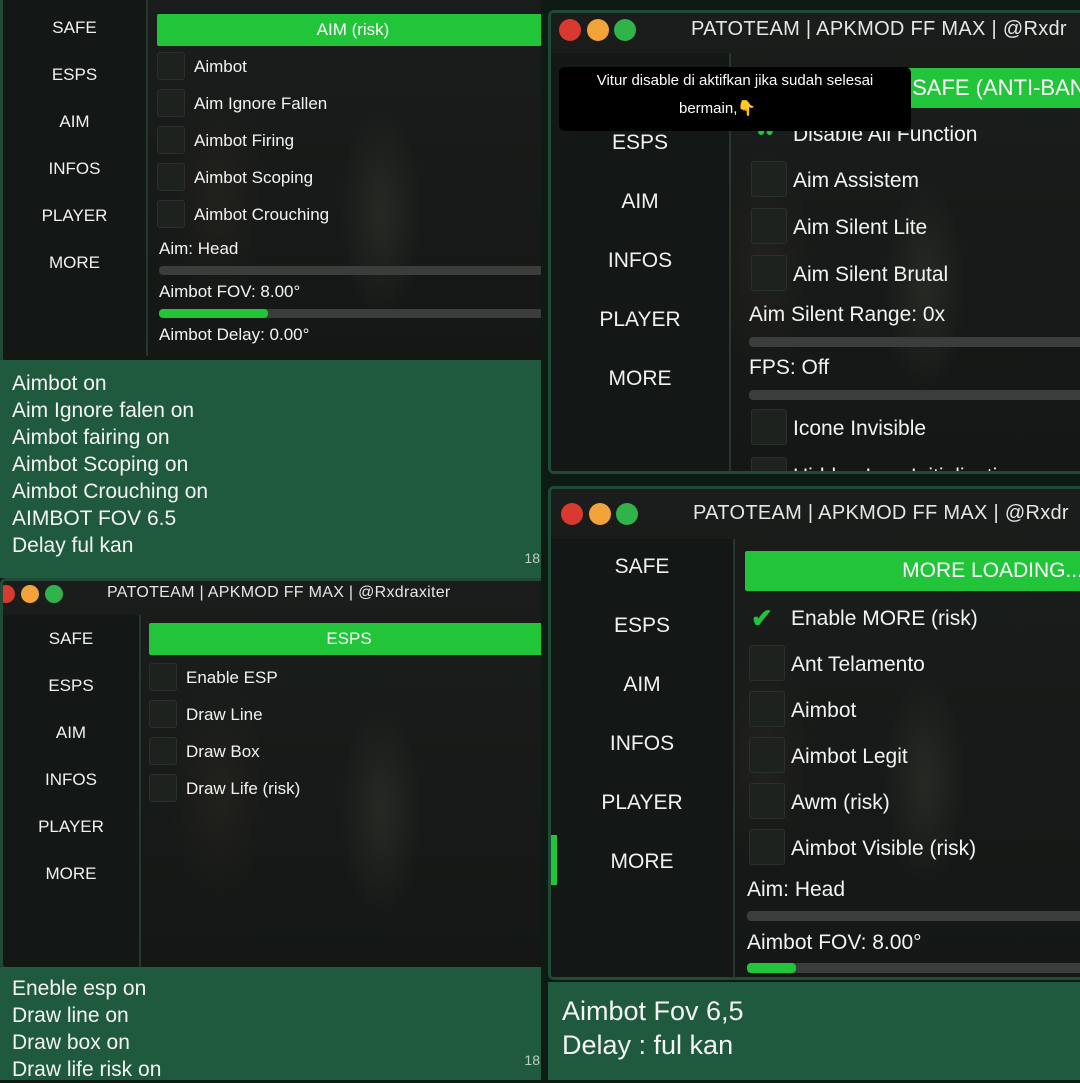 The width and height of the screenshot is (1080, 1083). Describe the element at coordinates (350, 178) in the screenshot. I see `option-row: Aimbot Scoping` at that location.